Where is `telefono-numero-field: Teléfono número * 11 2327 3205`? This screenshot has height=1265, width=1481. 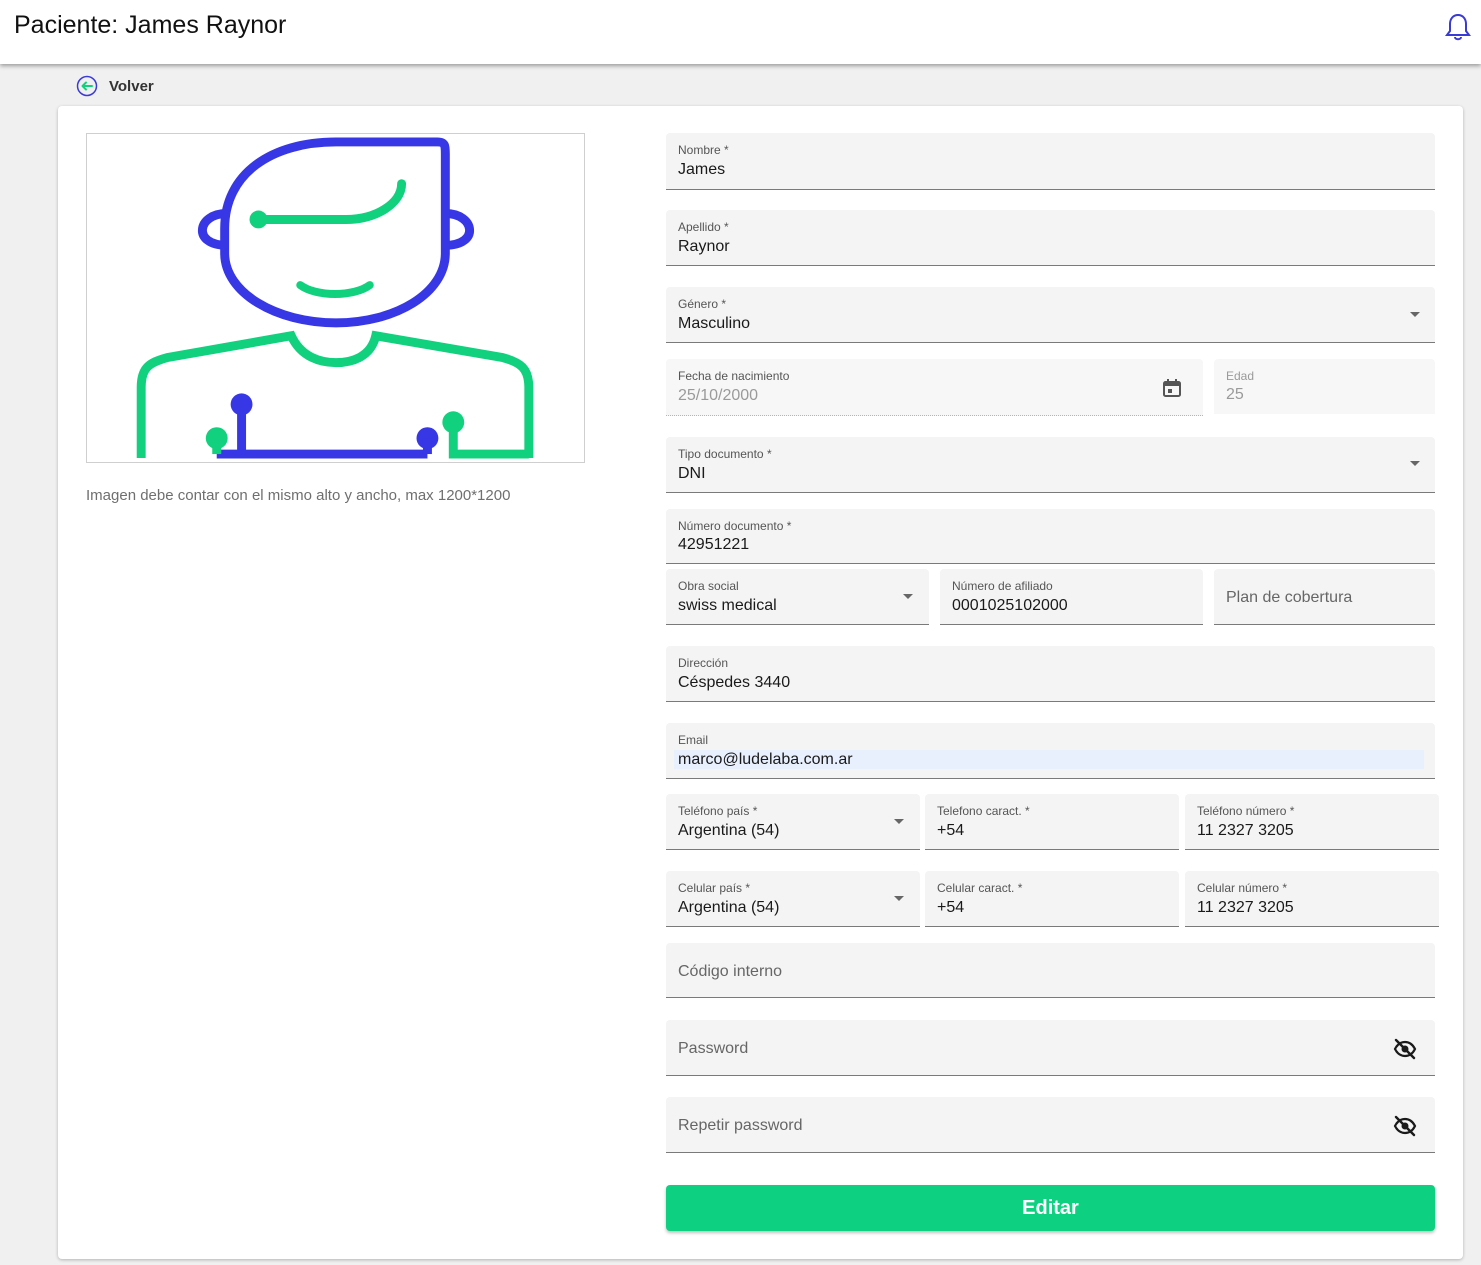
telefono-numero-field: Teléfono número * 11 2327 3205 is located at coordinates (1312, 822).